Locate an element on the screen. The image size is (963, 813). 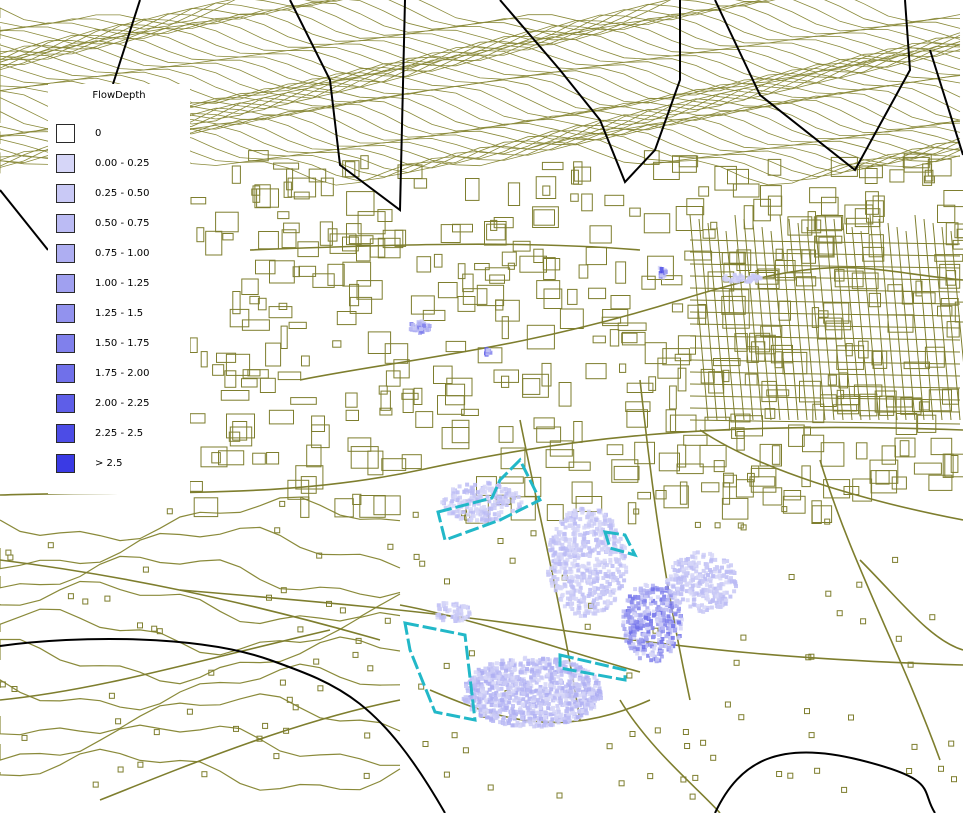
legend-label: 2.00 - 2.25 is located at coordinates (122, 403).